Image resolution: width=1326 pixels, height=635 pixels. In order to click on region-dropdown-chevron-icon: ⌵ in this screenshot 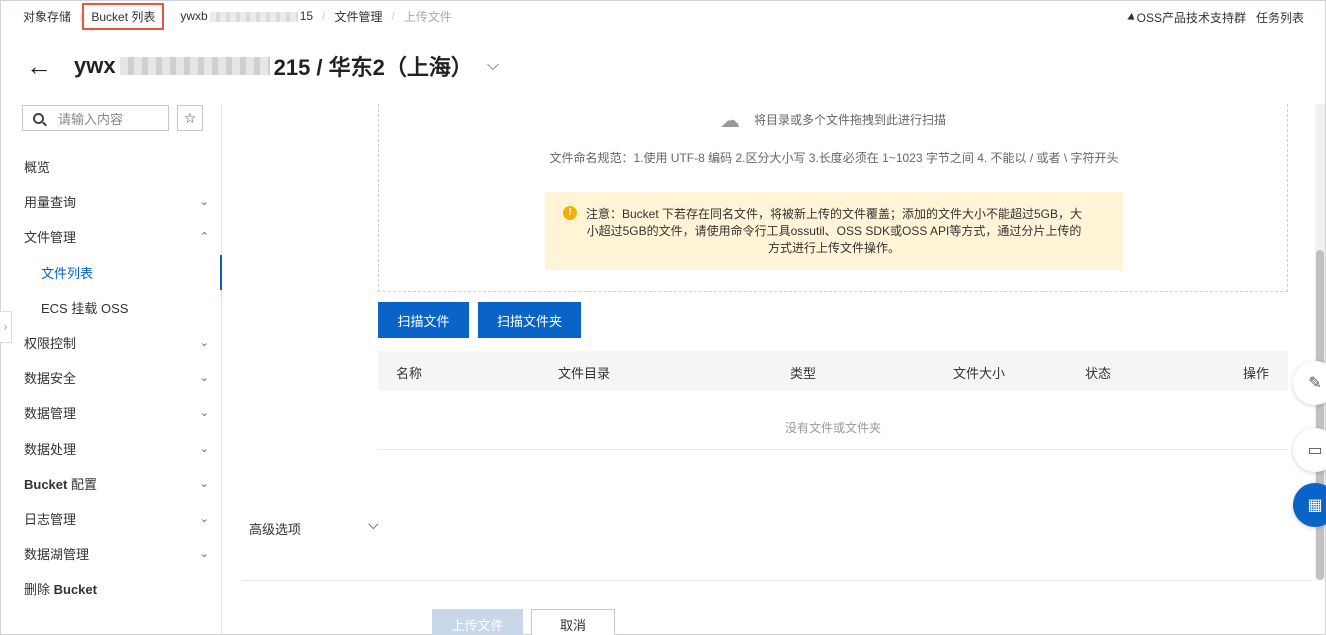, I will do `click(493, 66)`.